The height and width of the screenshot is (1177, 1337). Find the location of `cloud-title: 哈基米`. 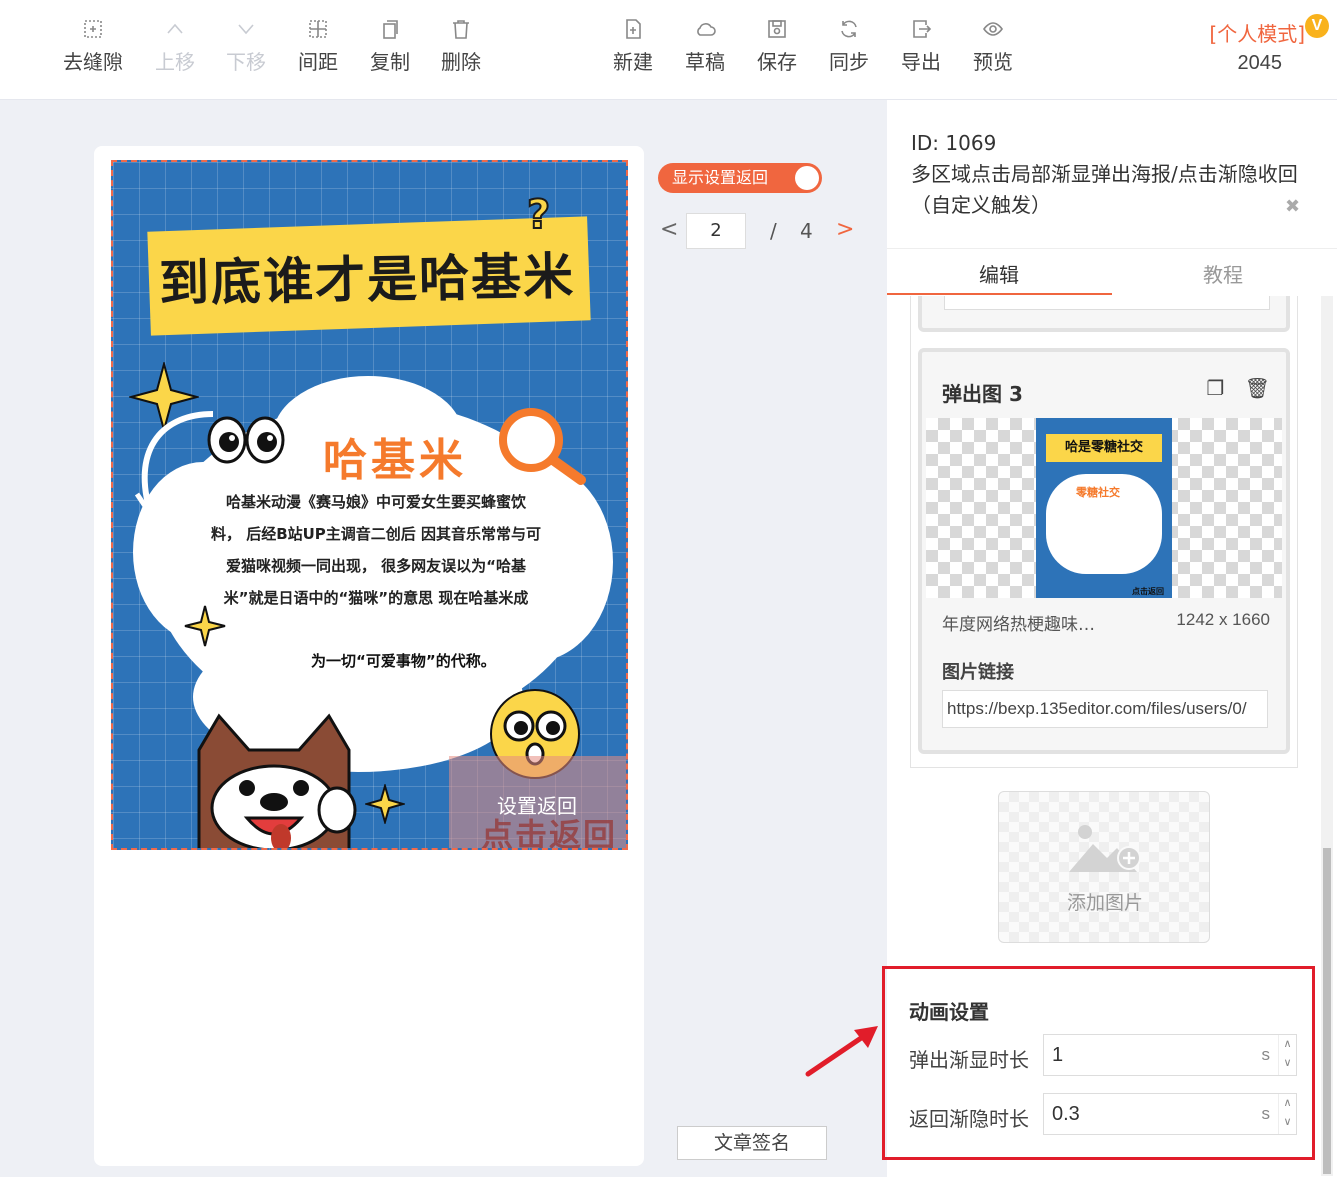

cloud-title: 哈基米 is located at coordinates (395, 460).